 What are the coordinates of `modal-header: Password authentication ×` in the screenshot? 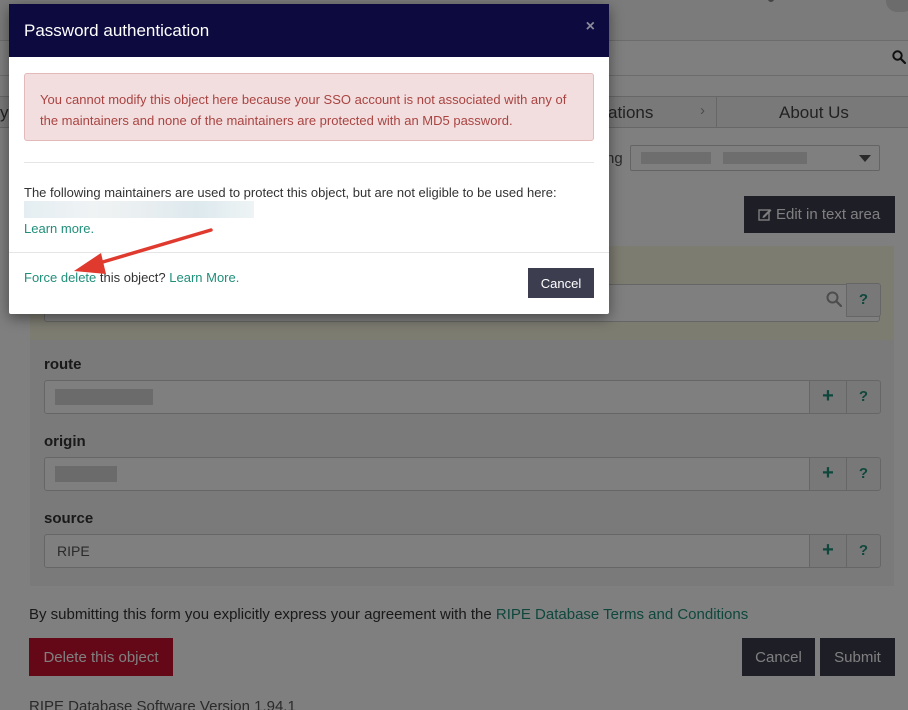 It's located at (309, 30).